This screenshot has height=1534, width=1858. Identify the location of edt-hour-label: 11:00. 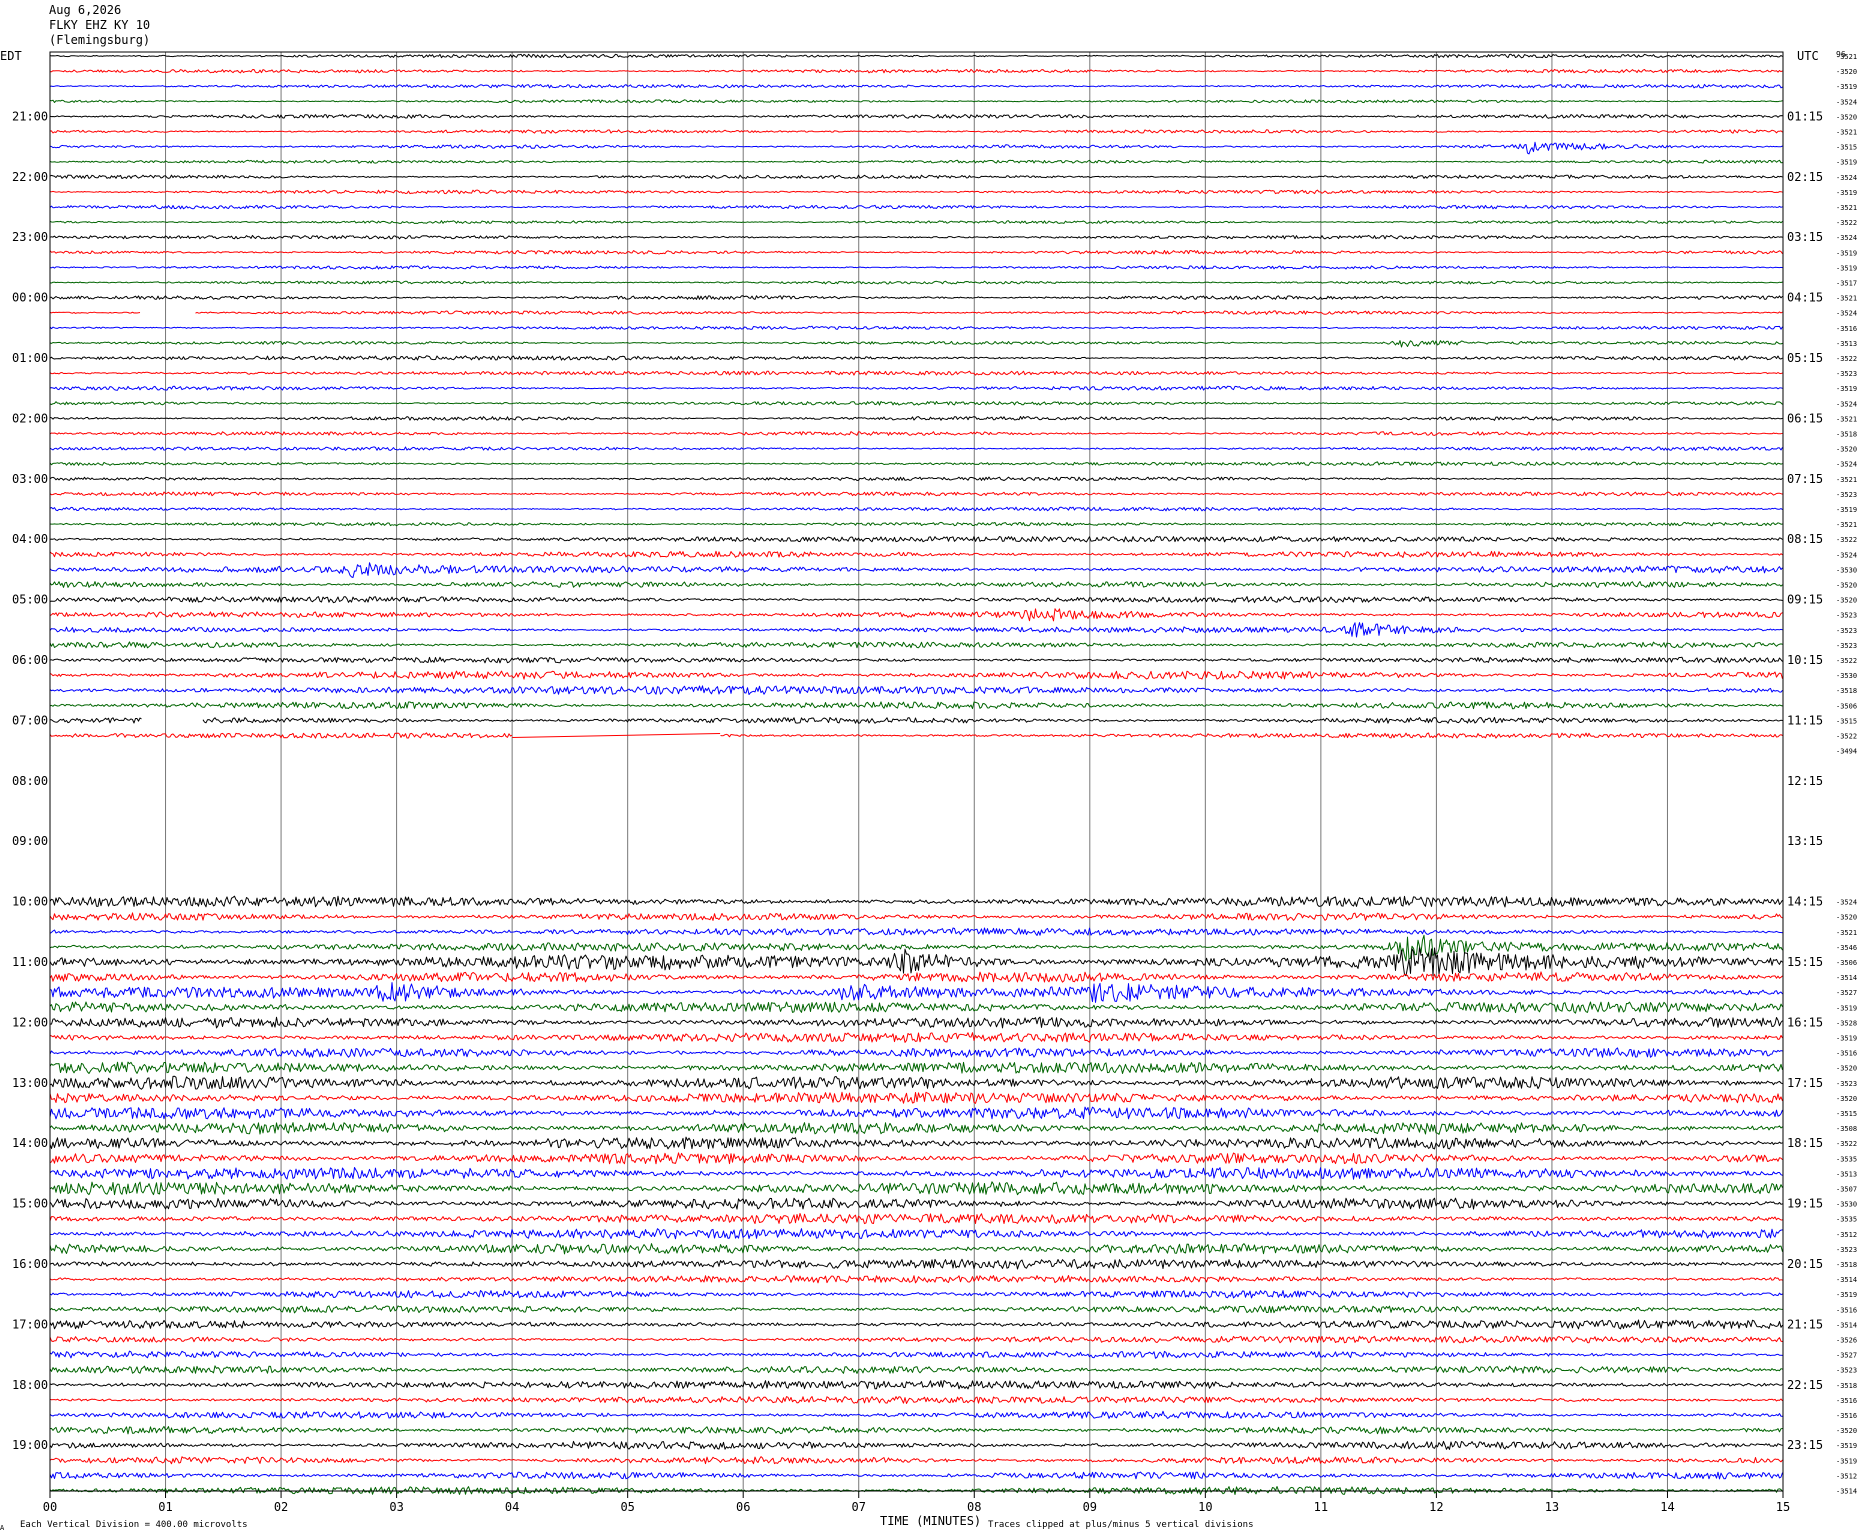
(30, 962).